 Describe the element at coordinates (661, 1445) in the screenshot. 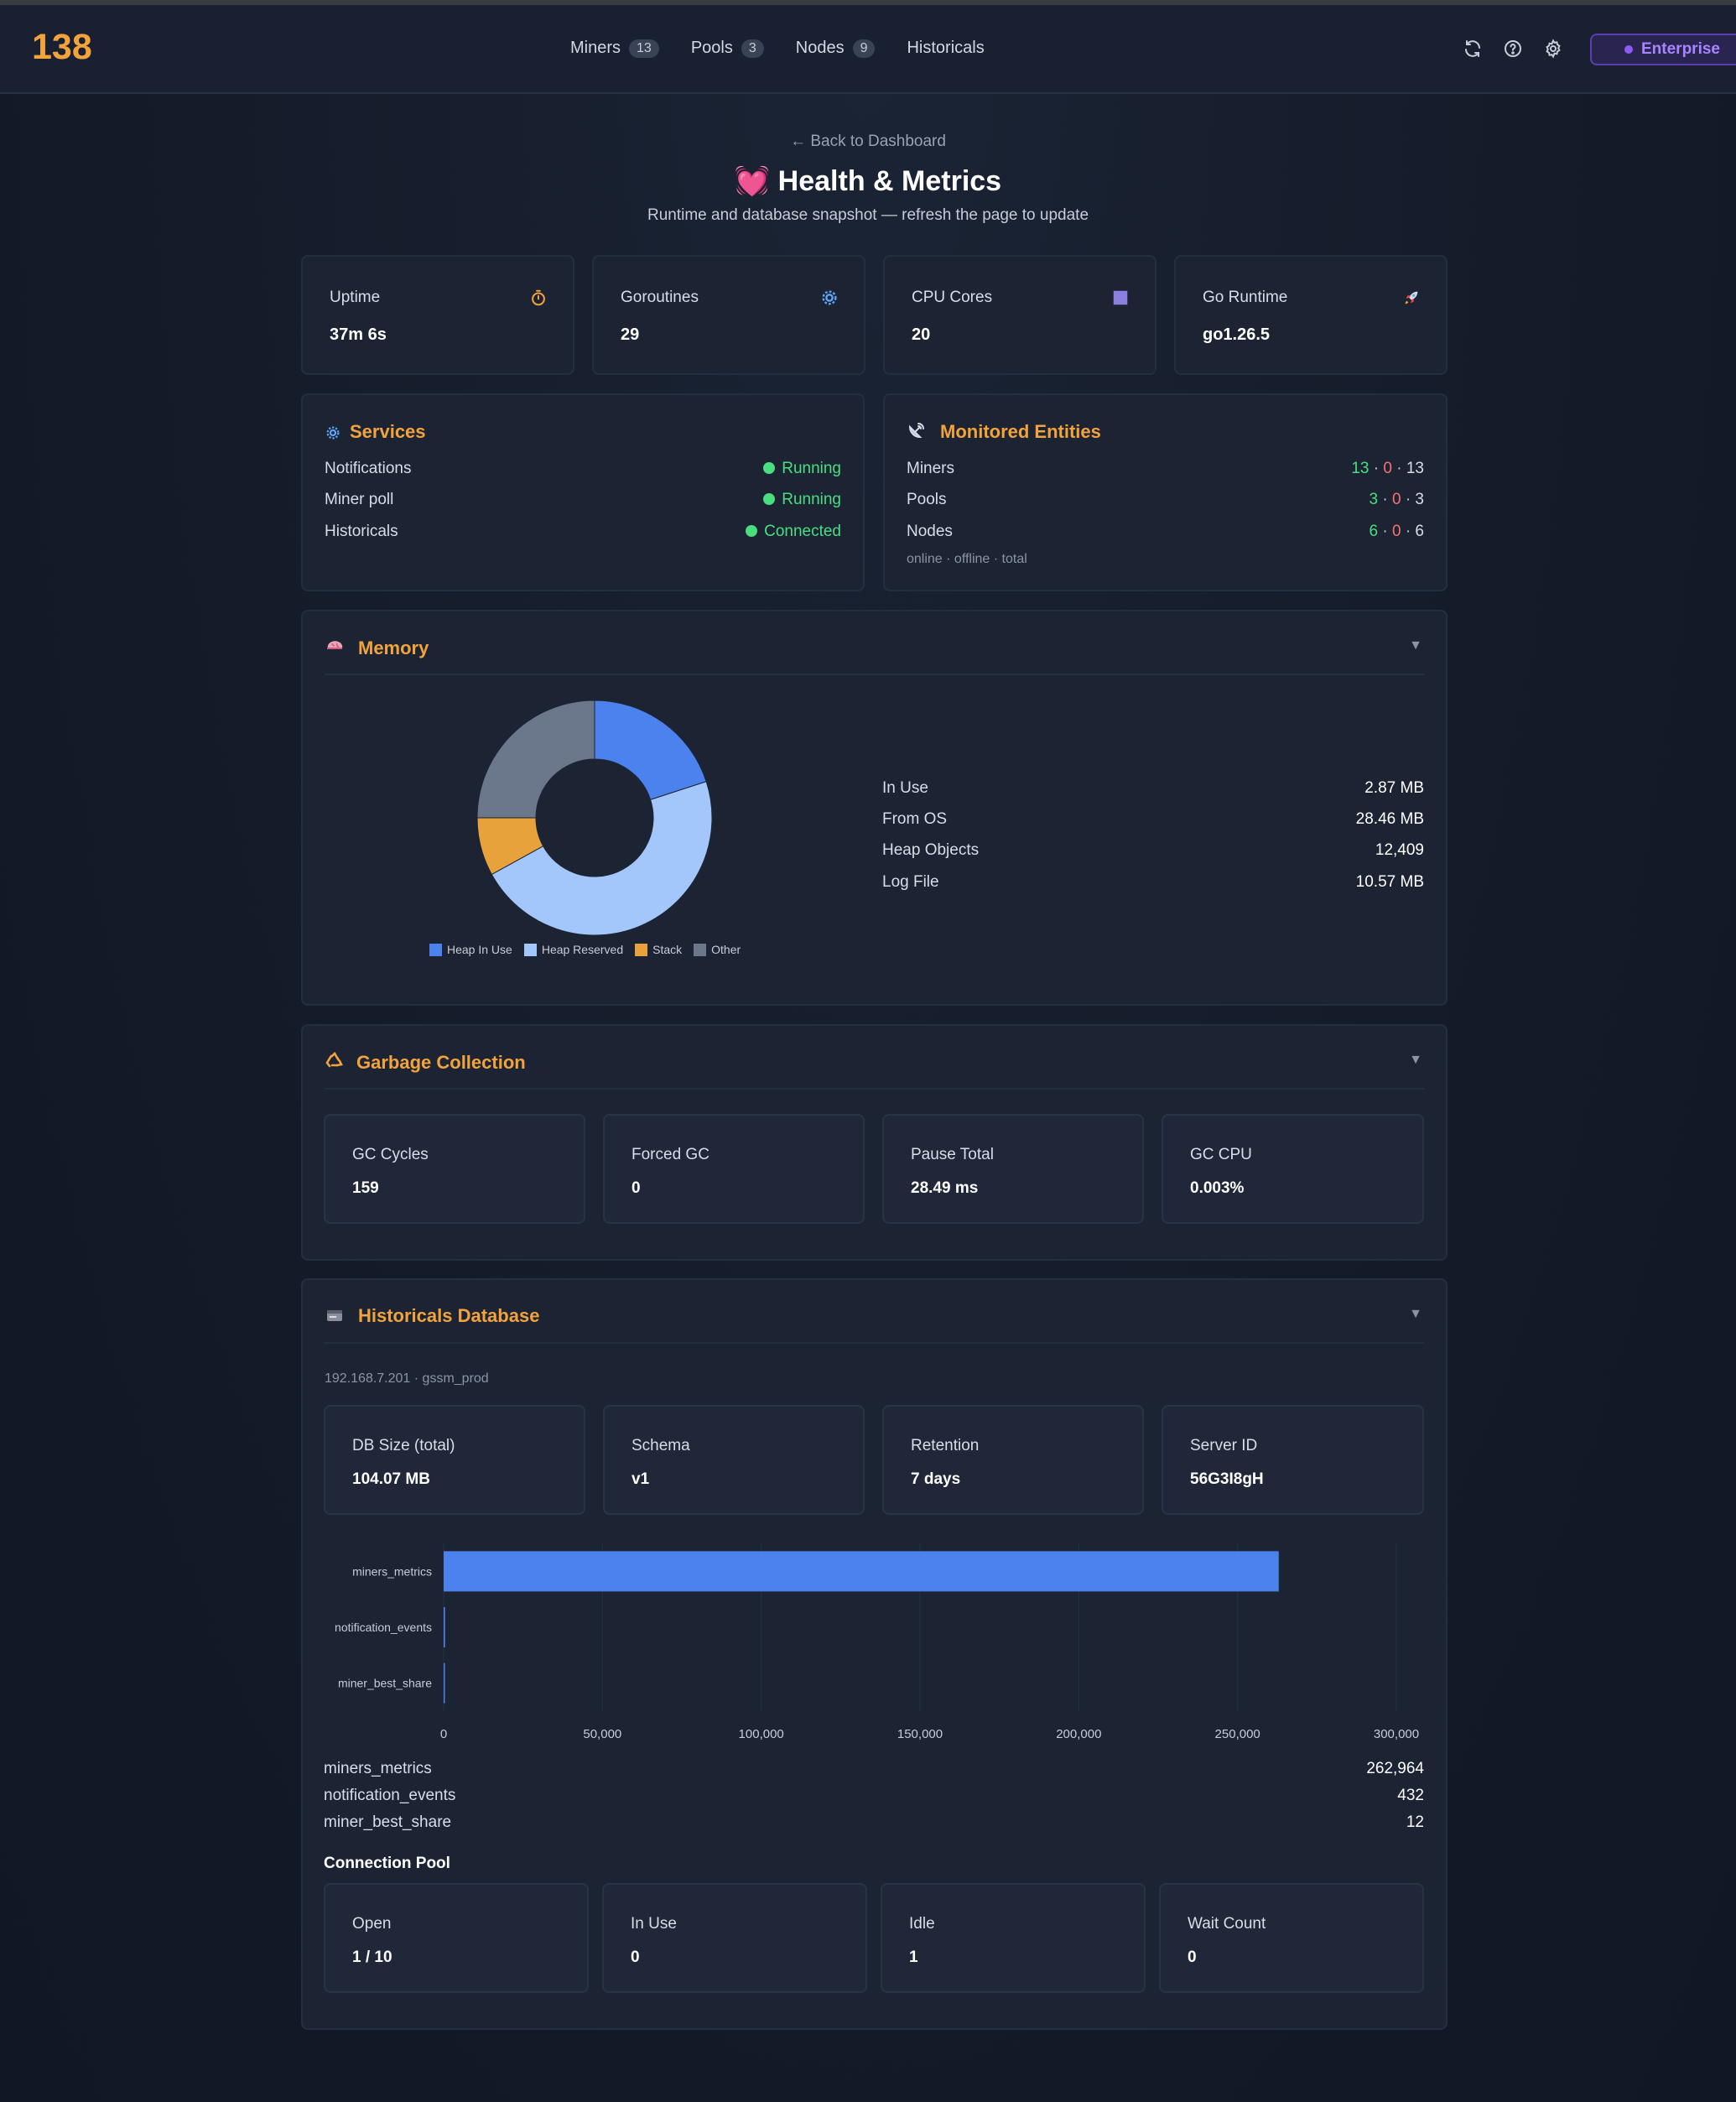

I see `db-stat-label: Schema` at that location.